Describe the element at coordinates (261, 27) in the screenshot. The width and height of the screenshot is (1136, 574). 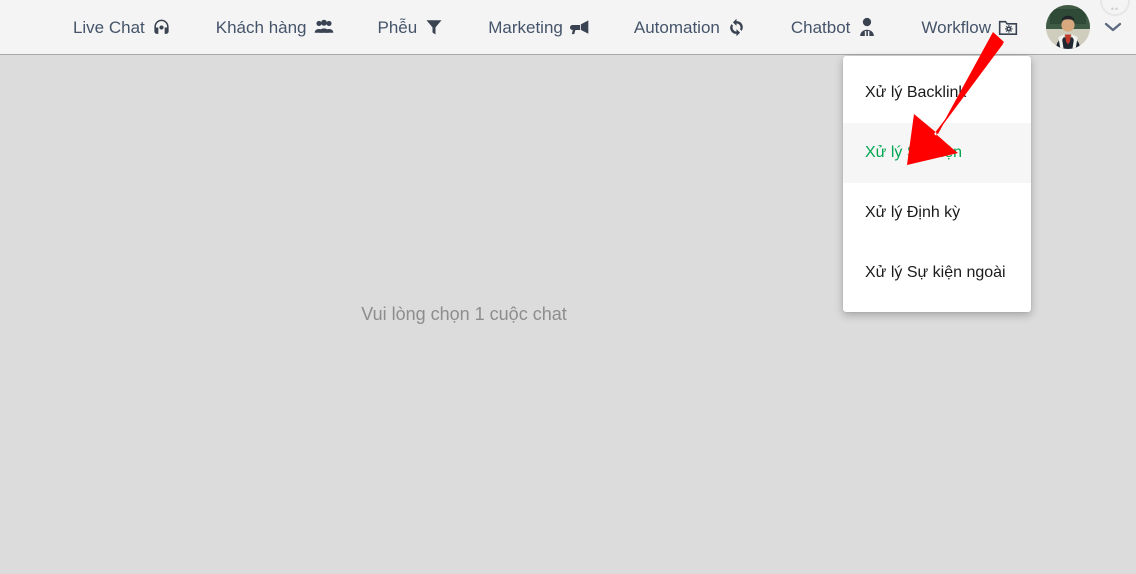
I see `nav-item-label: Khách hàng` at that location.